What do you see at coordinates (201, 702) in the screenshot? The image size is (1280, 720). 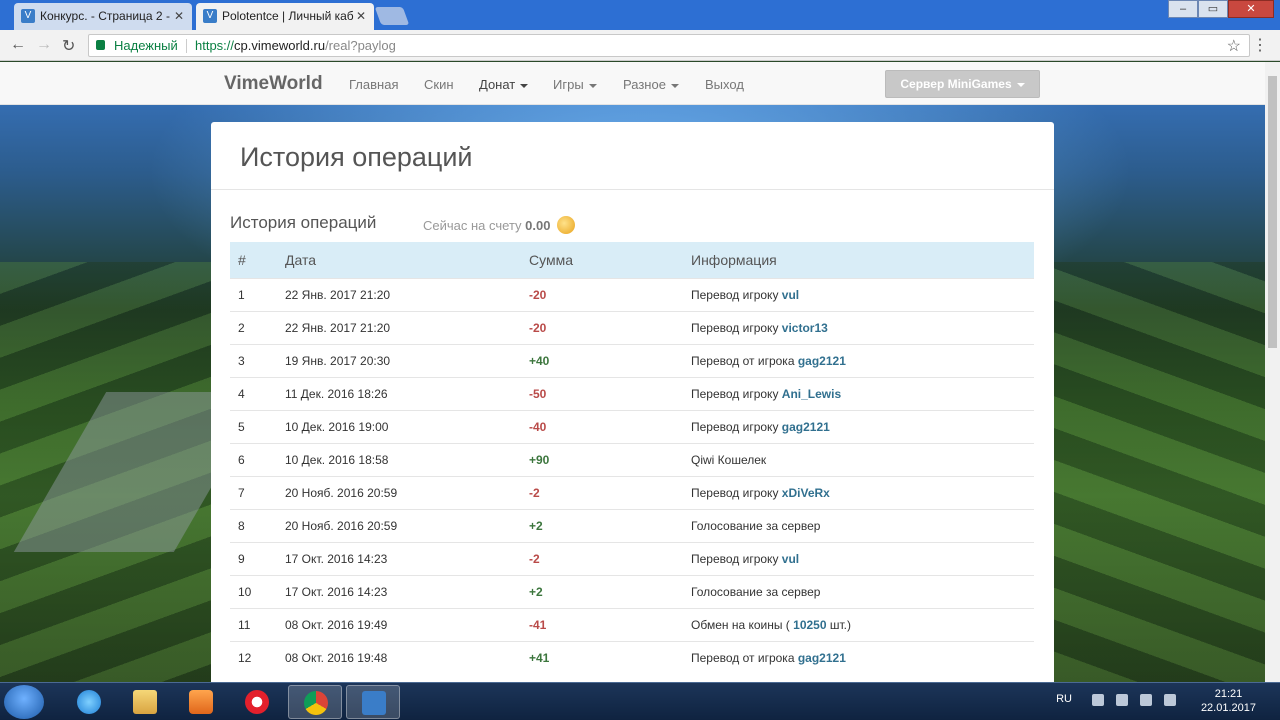 I see `media-player-icon` at bounding box center [201, 702].